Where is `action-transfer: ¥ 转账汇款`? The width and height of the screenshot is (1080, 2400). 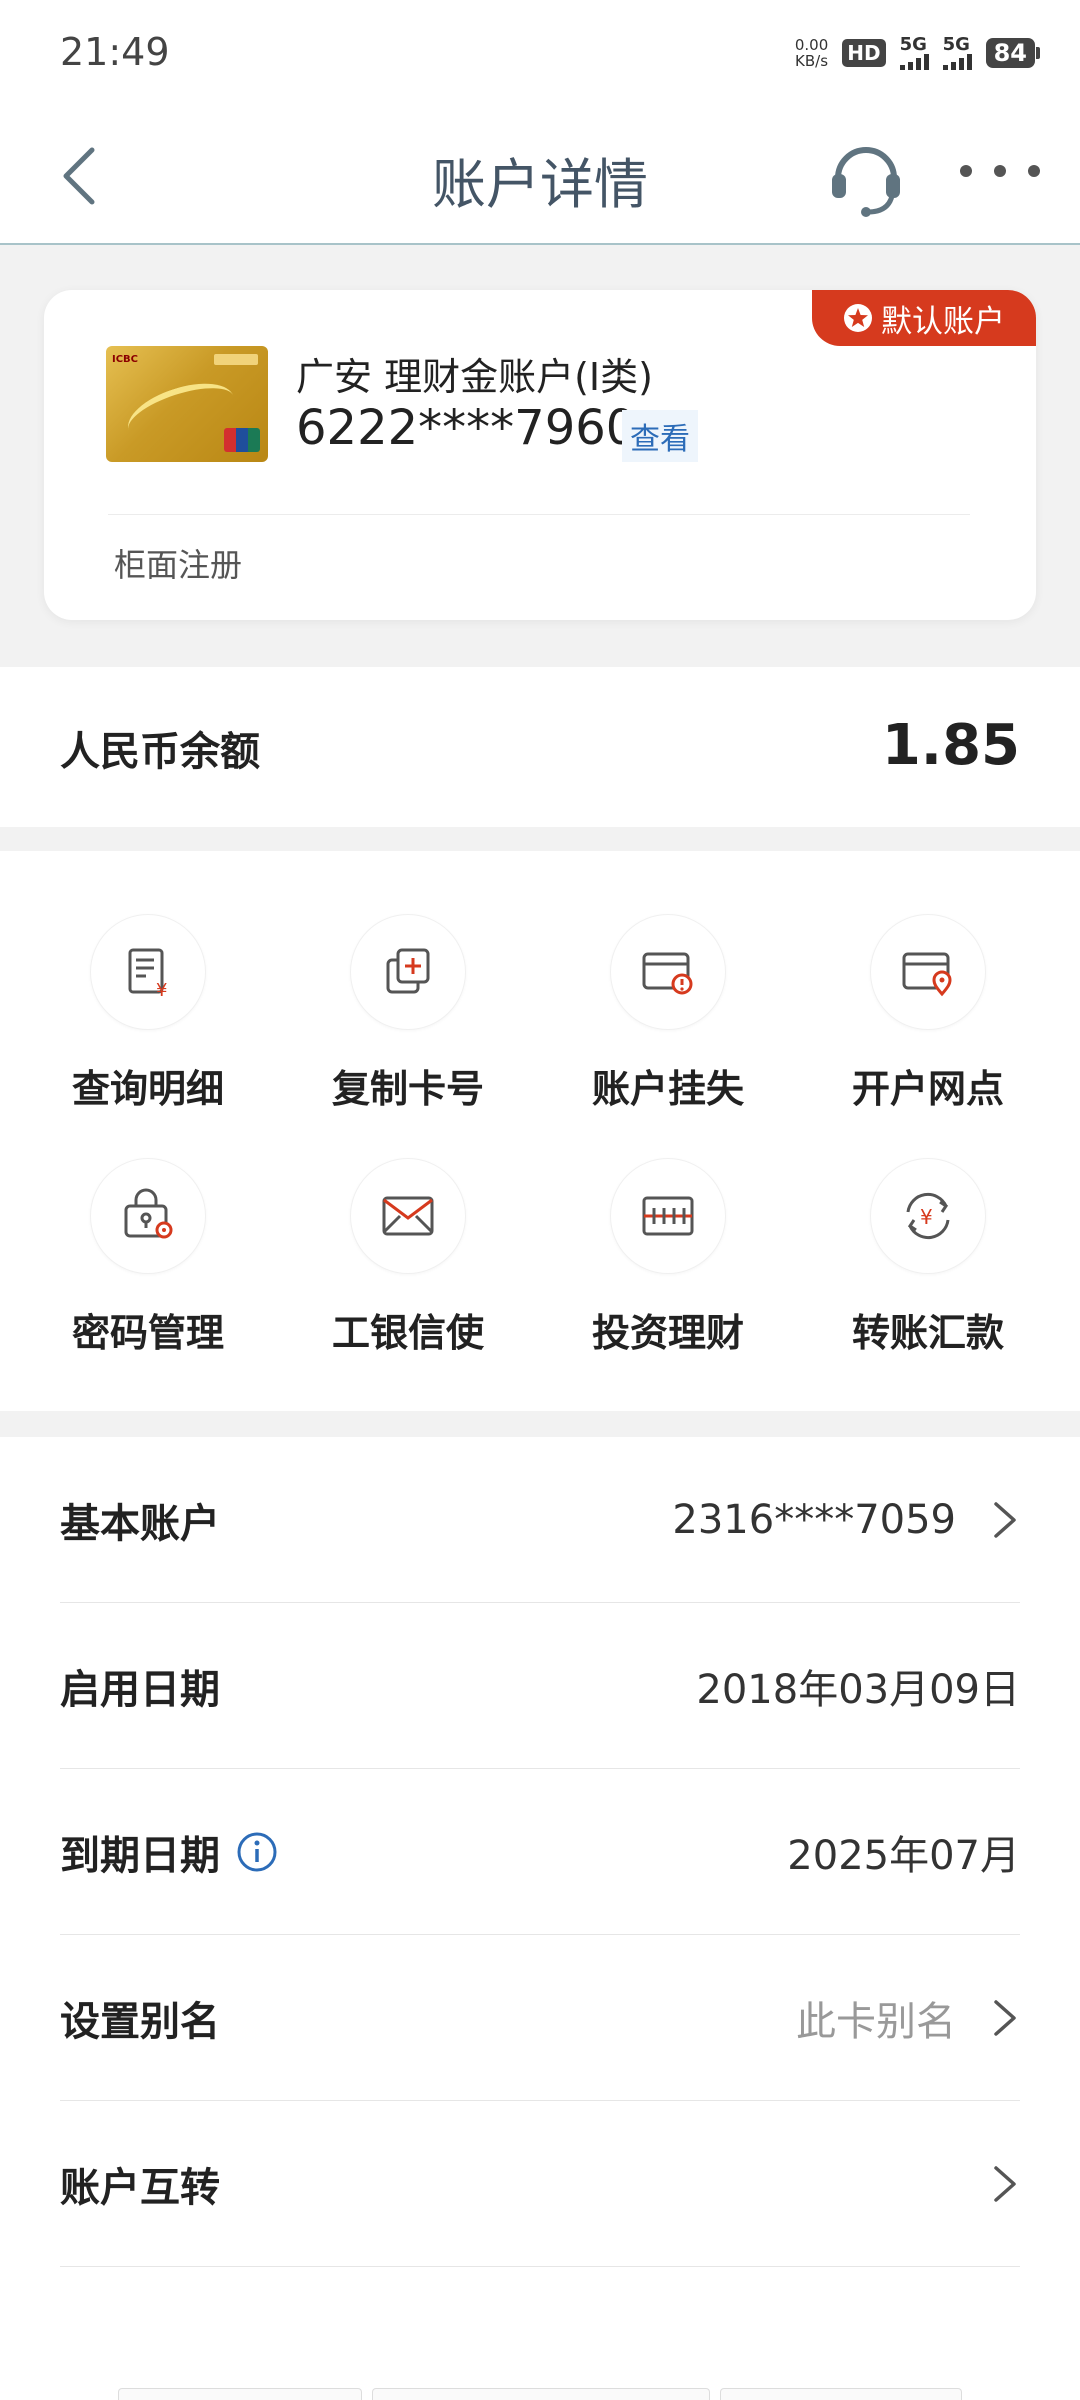
action-transfer: ¥ 转账汇款 is located at coordinates (928, 1225).